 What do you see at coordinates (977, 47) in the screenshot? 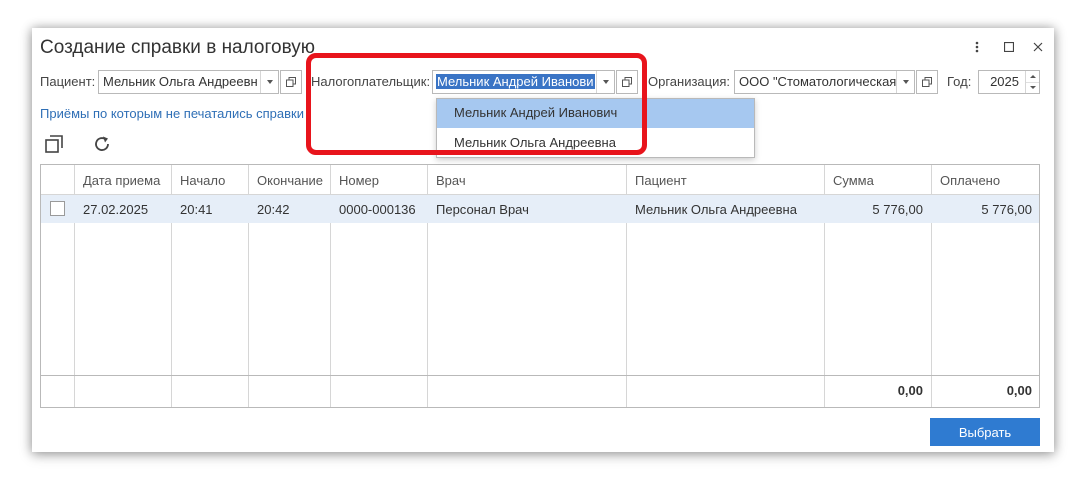
I see `more-vert-icon` at bounding box center [977, 47].